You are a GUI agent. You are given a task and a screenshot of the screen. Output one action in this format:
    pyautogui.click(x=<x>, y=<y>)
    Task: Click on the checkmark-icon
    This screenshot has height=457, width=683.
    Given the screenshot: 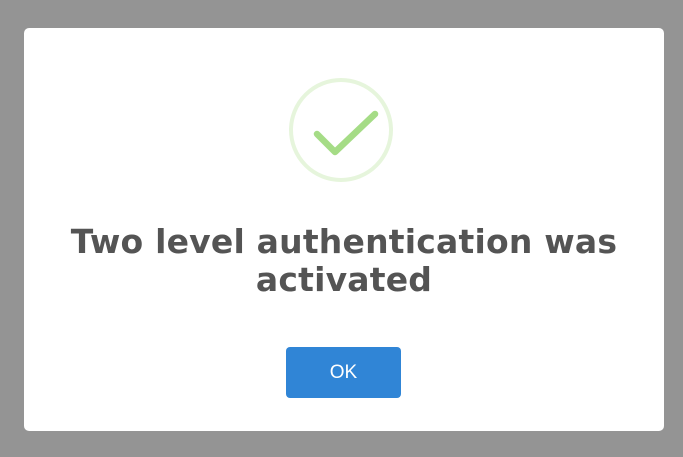 What is the action you would take?
    pyautogui.click(x=346, y=133)
    